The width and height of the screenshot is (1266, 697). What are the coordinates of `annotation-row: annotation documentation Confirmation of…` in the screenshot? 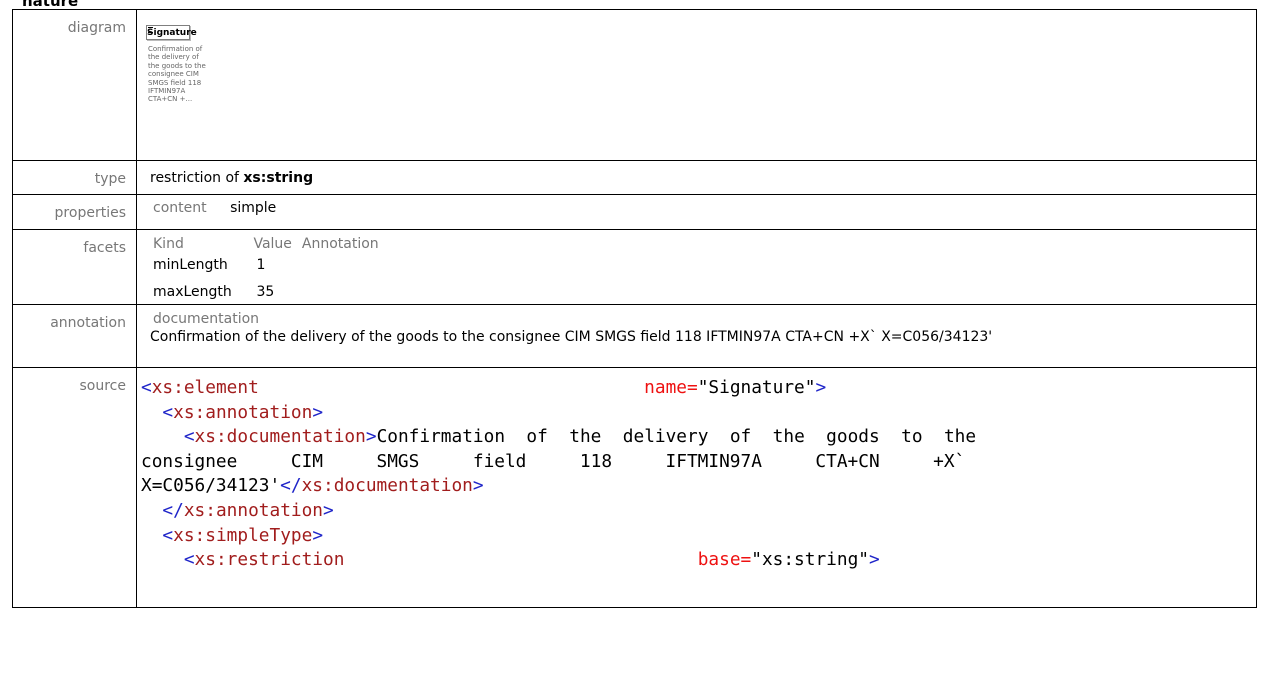 It's located at (634, 336).